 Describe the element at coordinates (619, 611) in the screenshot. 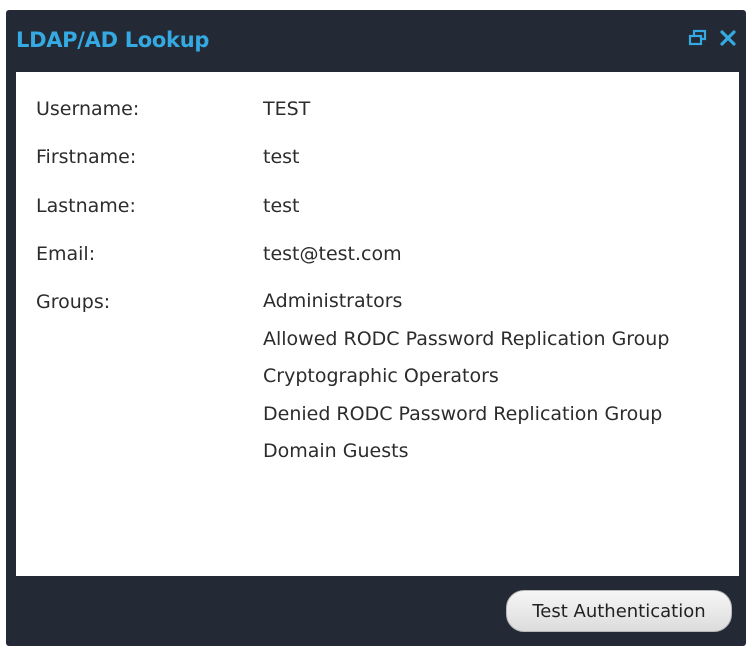

I see `test-authentication-button: Test Authentication` at that location.